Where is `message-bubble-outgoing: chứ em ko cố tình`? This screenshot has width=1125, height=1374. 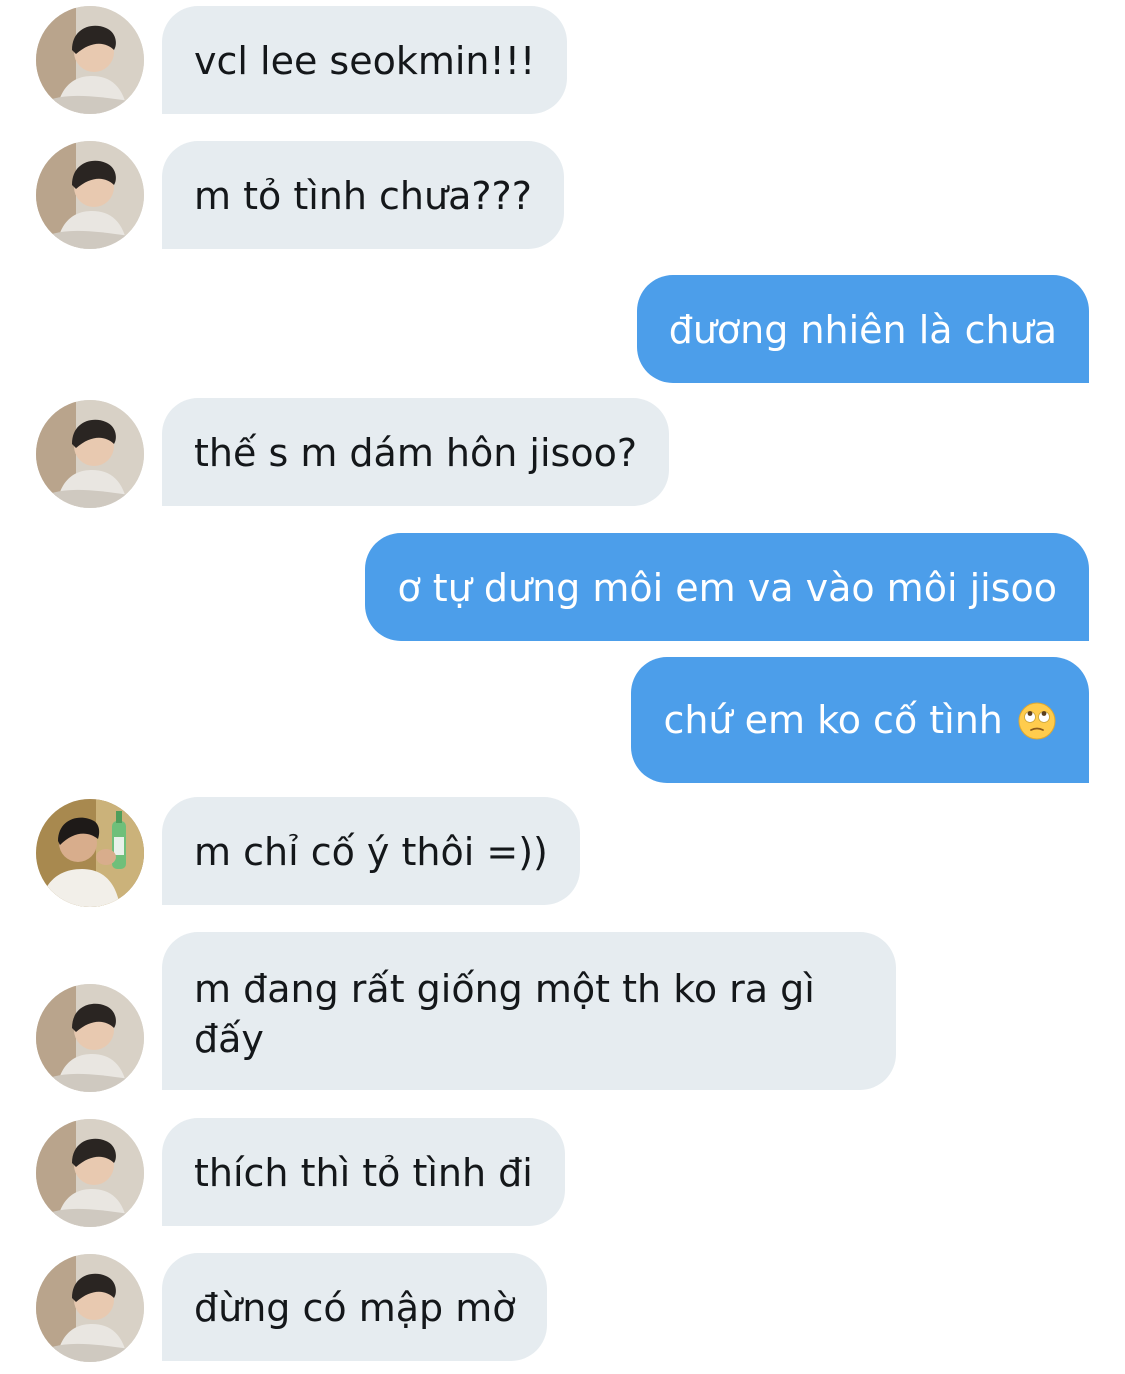 message-bubble-outgoing: chứ em ko cố tình is located at coordinates (860, 720).